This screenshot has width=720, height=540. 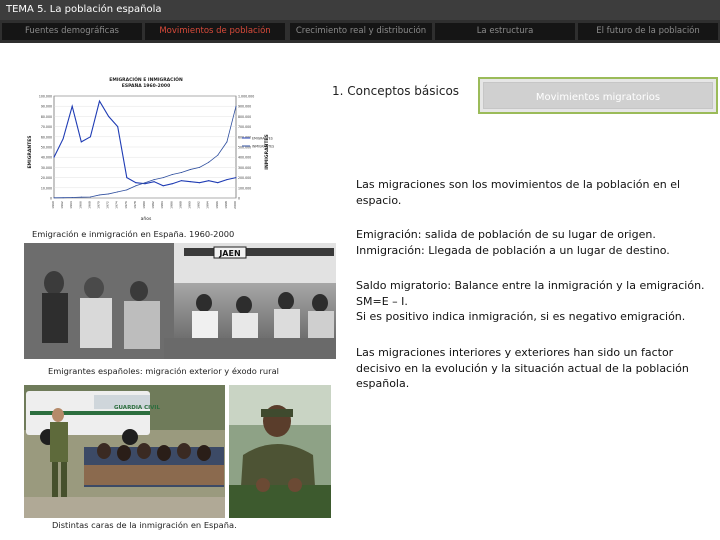 What do you see at coordinates (208, 205) in the screenshot?
I see `x-tick-label: 1994` at bounding box center [208, 205].